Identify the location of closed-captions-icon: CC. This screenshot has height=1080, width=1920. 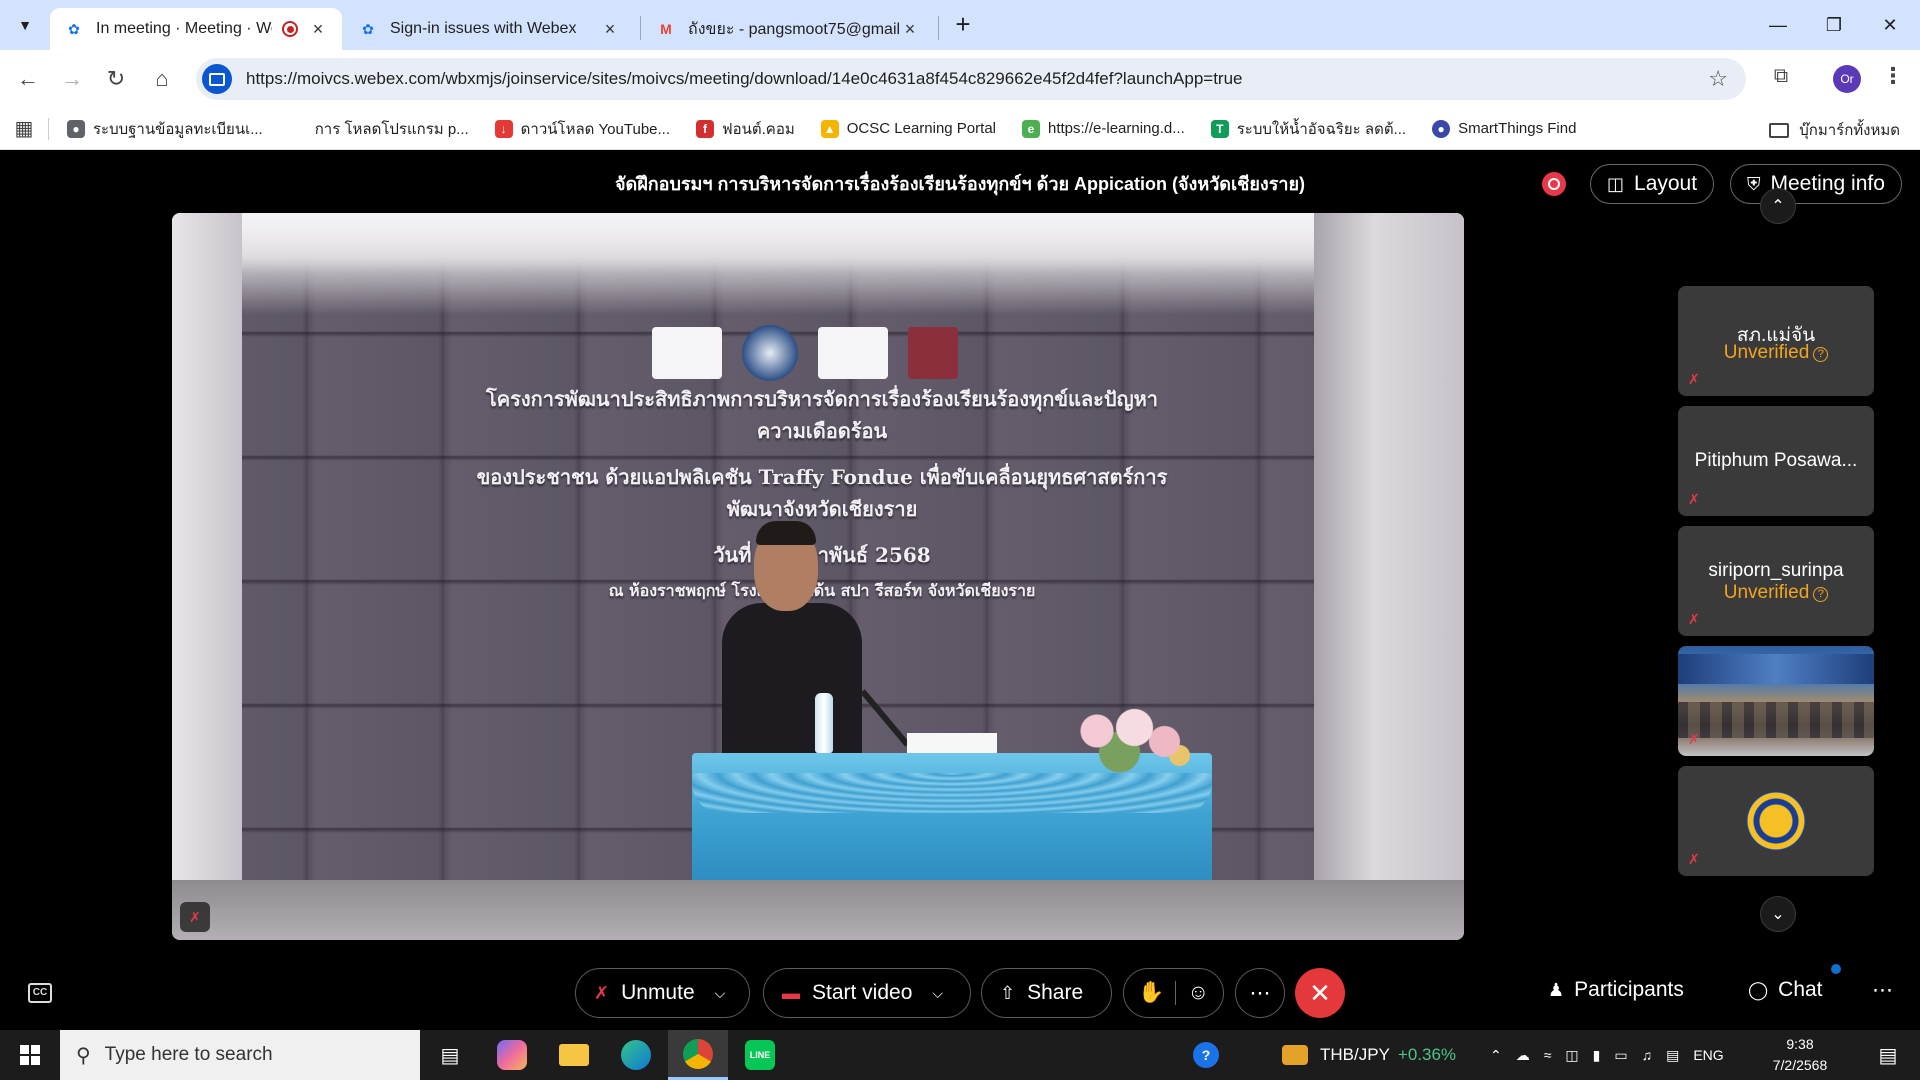
(40, 993).